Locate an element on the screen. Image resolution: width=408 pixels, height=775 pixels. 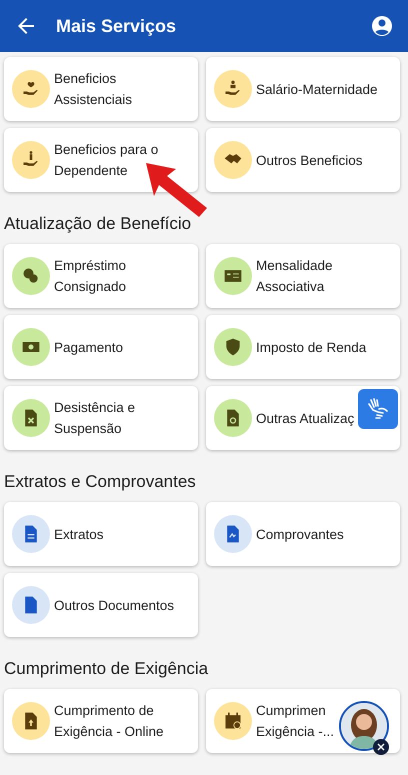
service-card: Empréstimo Consignado is located at coordinates (101, 276).